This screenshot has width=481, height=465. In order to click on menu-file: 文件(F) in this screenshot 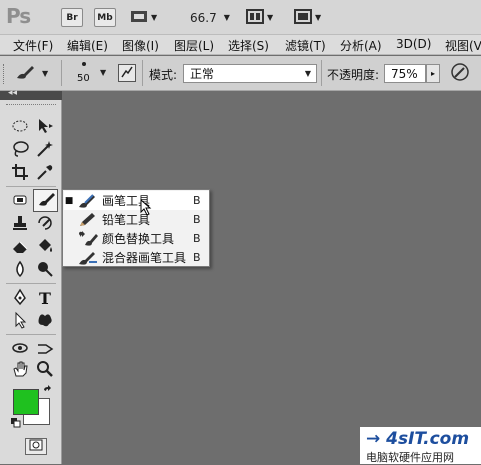, I will do `click(33, 45)`.